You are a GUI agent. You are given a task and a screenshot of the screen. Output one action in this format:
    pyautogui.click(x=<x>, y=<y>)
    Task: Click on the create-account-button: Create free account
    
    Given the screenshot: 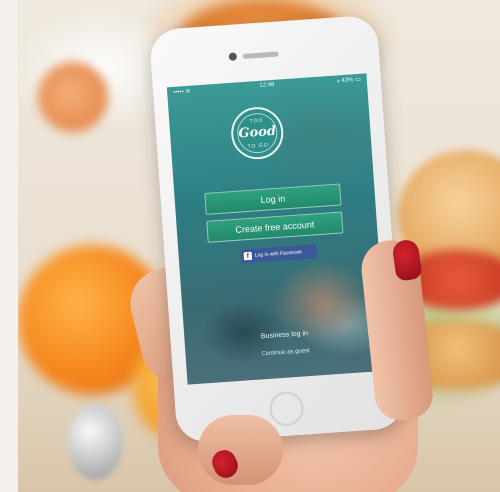 What is the action you would take?
    pyautogui.click(x=275, y=227)
    